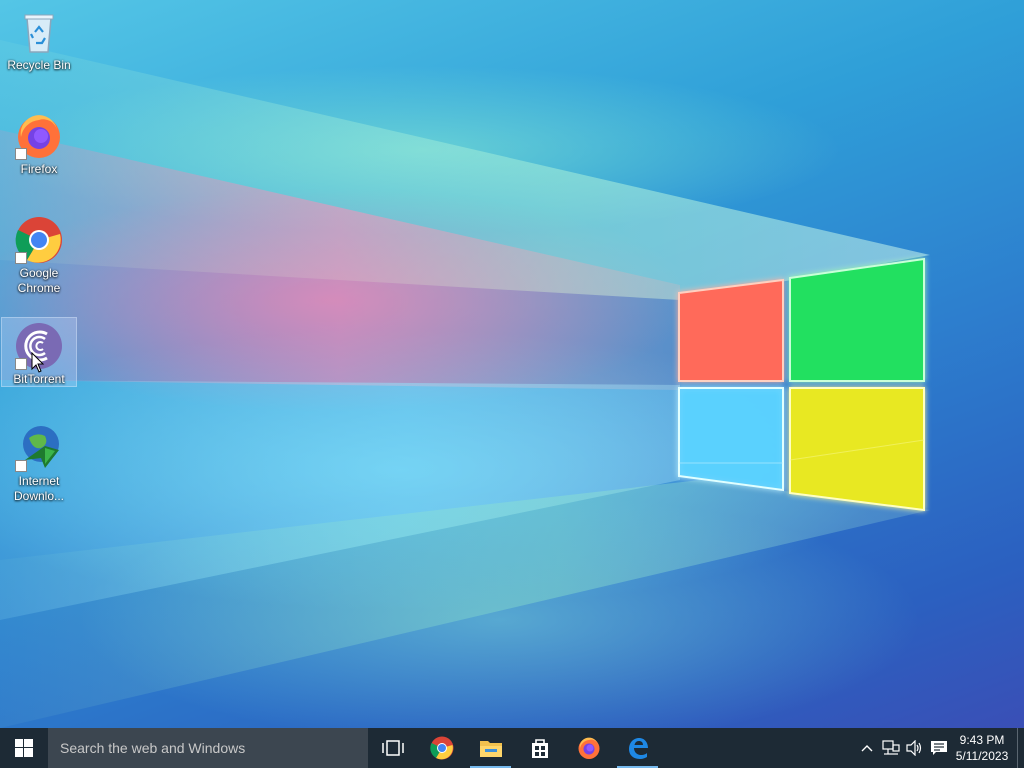 The width and height of the screenshot is (1024, 768). What do you see at coordinates (39, 448) in the screenshot?
I see `idm-glyph` at bounding box center [39, 448].